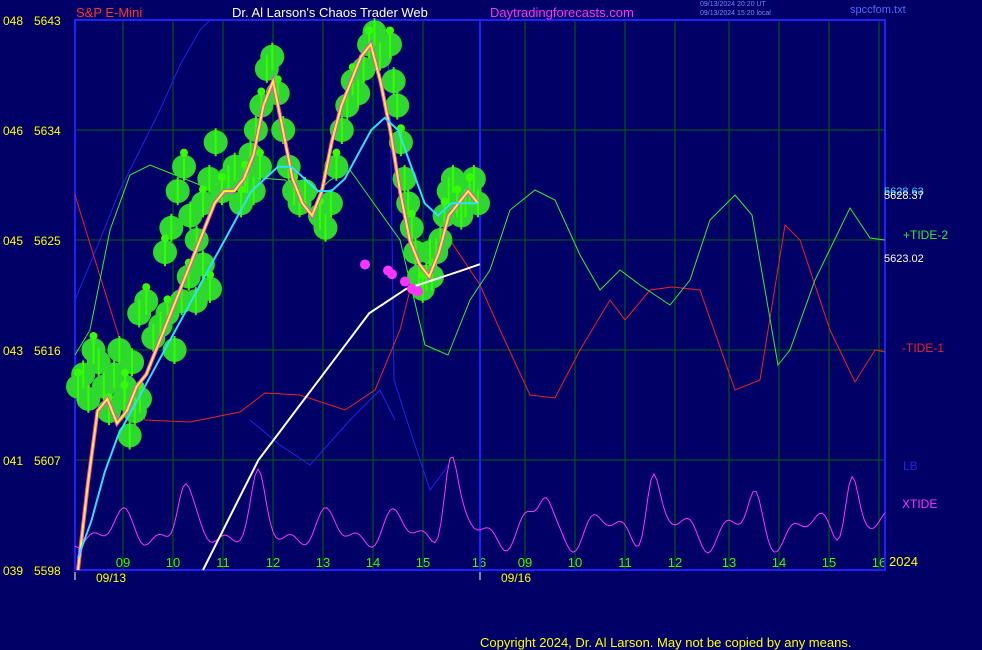 This screenshot has height=650, width=982. I want to click on y-tick-price: 5634, so click(47, 131).